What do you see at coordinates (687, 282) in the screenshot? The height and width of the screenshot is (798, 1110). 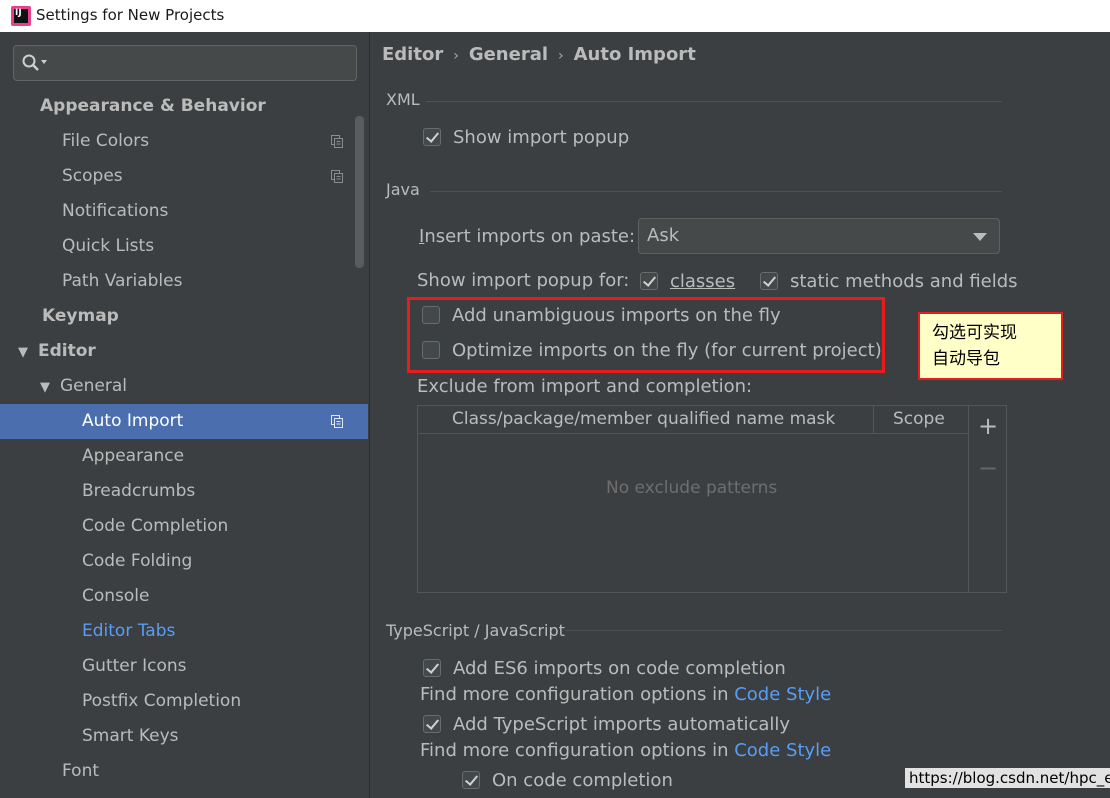 I see `classes-checkbox: classes` at bounding box center [687, 282].